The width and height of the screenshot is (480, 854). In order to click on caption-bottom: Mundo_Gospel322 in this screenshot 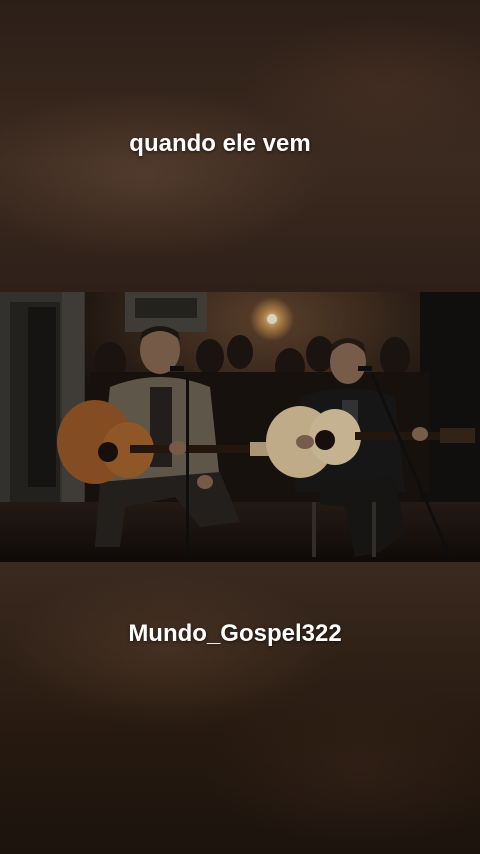, I will do `click(235, 633)`.